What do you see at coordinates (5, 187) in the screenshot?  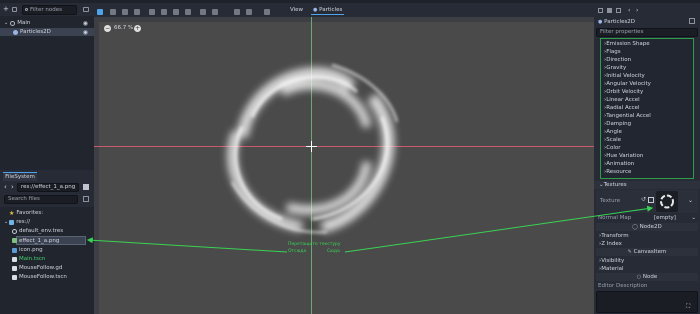 I see `back-arrow-icon: ‹` at bounding box center [5, 187].